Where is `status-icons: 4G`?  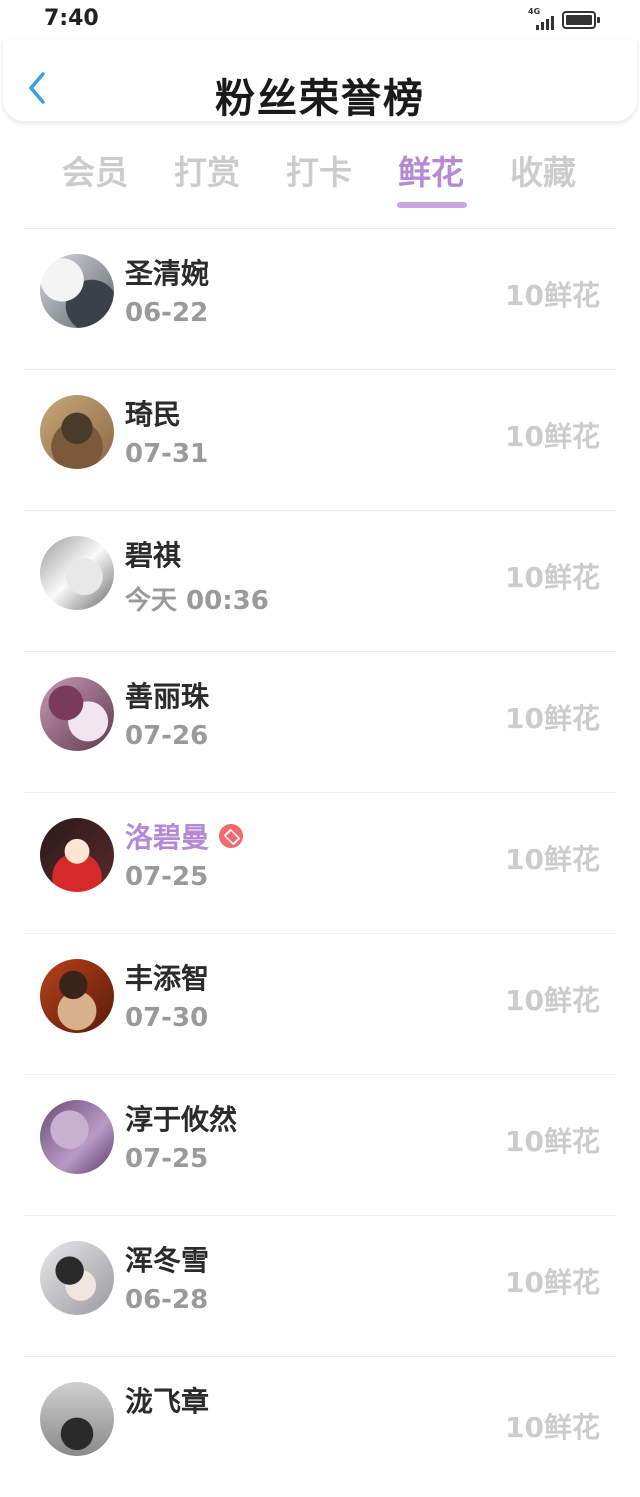
status-icons: 4G is located at coordinates (564, 18).